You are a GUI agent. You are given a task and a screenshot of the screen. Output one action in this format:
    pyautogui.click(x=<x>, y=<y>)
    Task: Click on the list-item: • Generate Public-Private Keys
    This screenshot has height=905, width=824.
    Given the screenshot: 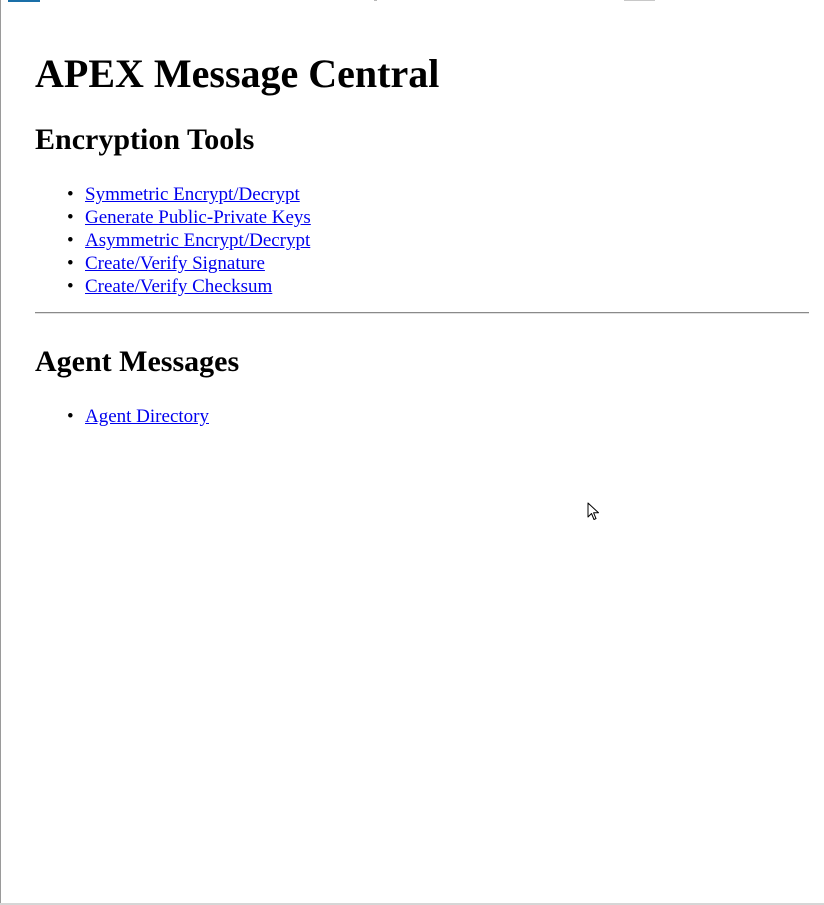 What is the action you would take?
    pyautogui.click(x=173, y=217)
    